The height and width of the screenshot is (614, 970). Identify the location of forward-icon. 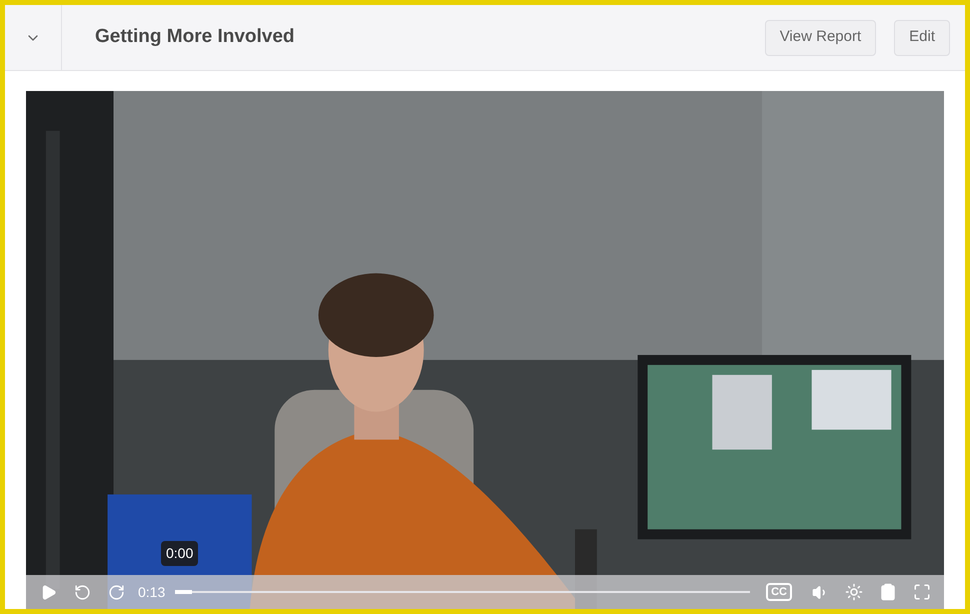
(116, 592).